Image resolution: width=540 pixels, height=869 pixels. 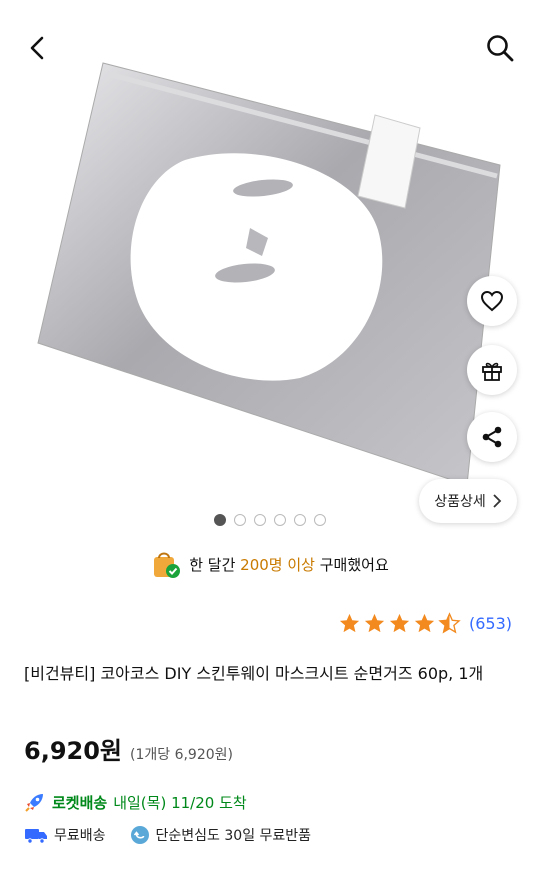 I want to click on purchase-count-banner: 한 달간 200명 이상 구매했어요, so click(x=270, y=564).